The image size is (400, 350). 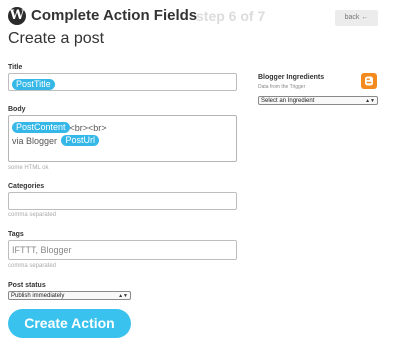 What do you see at coordinates (122, 201) in the screenshot?
I see `categories-input` at bounding box center [122, 201].